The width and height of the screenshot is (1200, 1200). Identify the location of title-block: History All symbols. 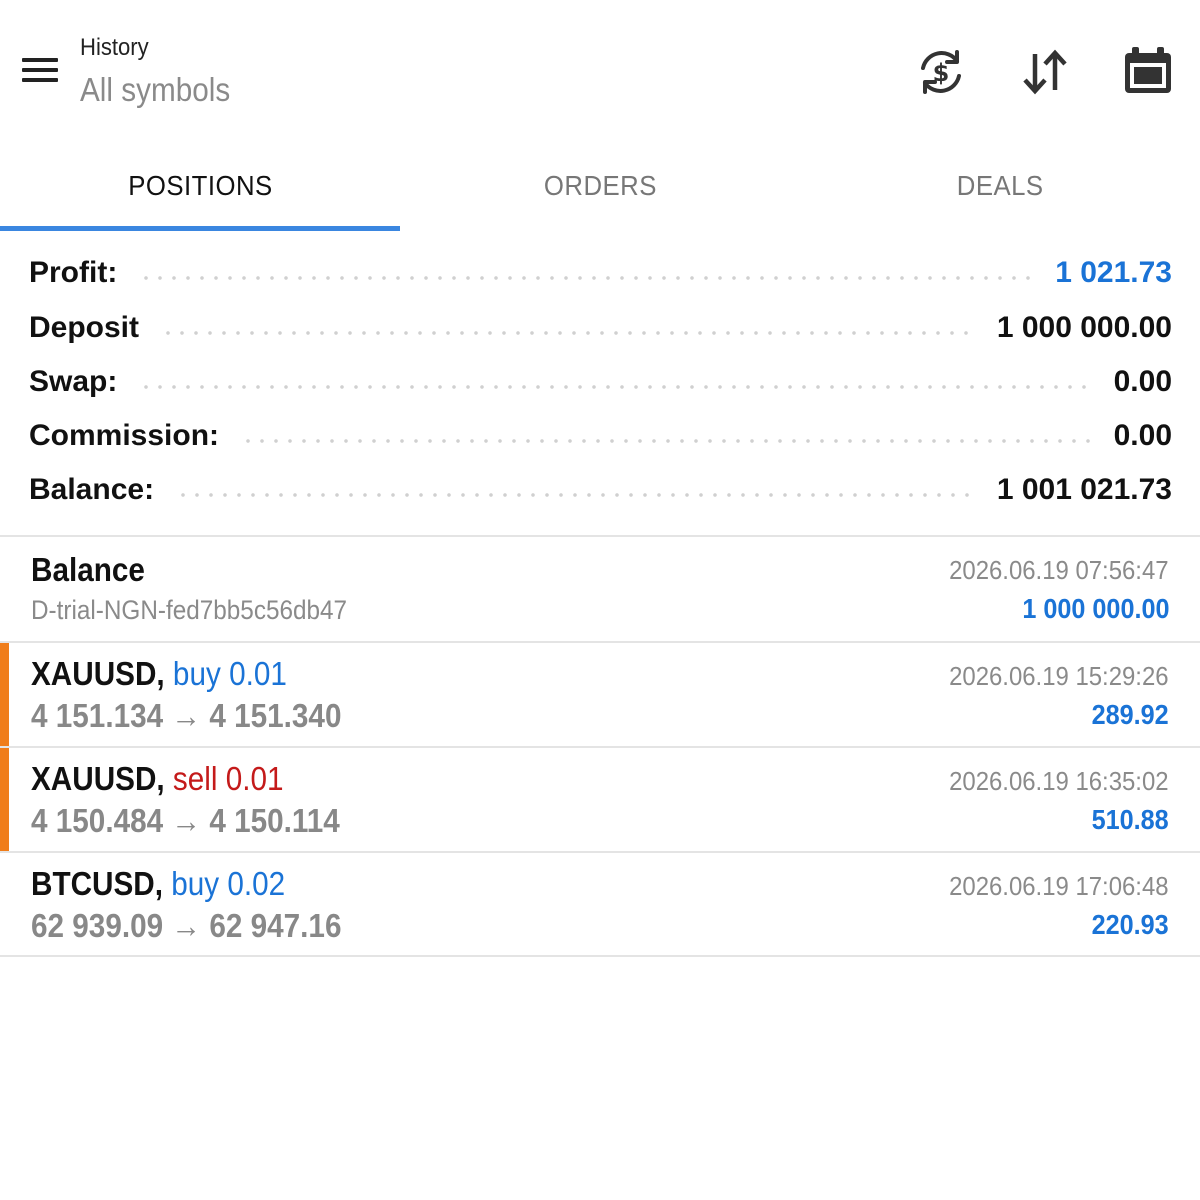
(163, 72).